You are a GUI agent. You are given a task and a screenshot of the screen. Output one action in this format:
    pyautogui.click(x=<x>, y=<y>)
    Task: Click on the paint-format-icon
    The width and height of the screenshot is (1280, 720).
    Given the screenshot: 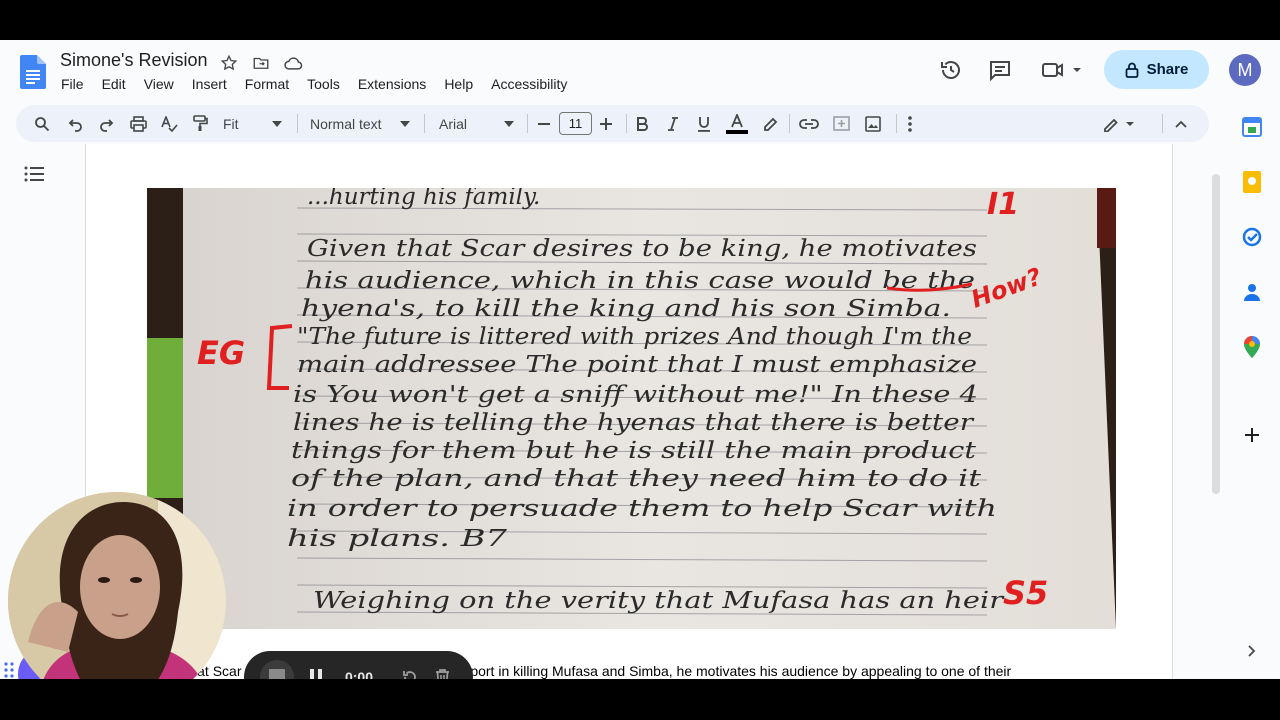 What is the action you would take?
    pyautogui.click(x=200, y=123)
    